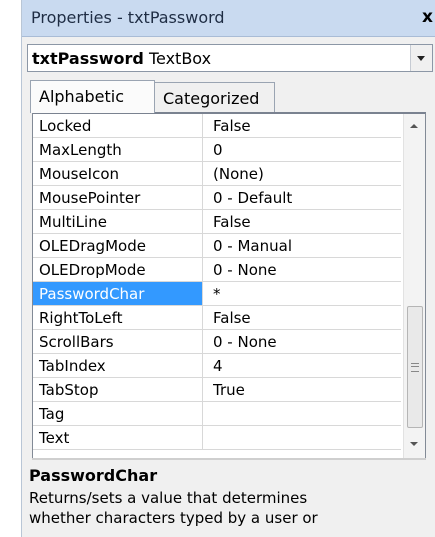 Image resolution: width=435 pixels, height=537 pixels. What do you see at coordinates (118, 125) in the screenshot?
I see `property-name: Locked` at bounding box center [118, 125].